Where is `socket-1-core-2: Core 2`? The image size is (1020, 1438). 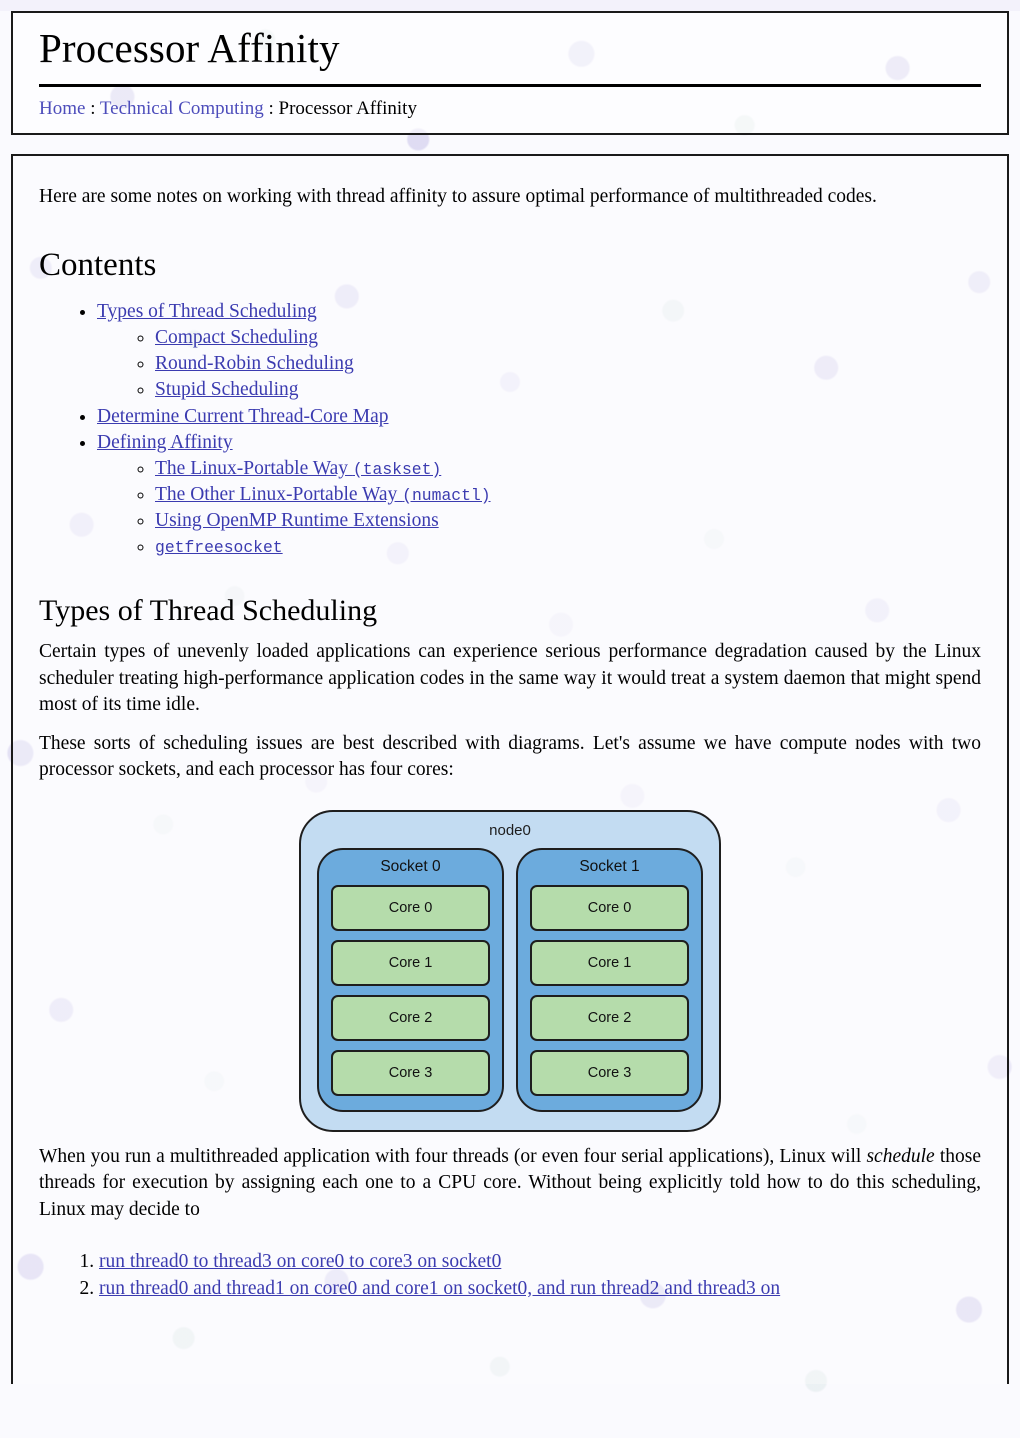
socket-1-core-2: Core 2 is located at coordinates (609, 1017).